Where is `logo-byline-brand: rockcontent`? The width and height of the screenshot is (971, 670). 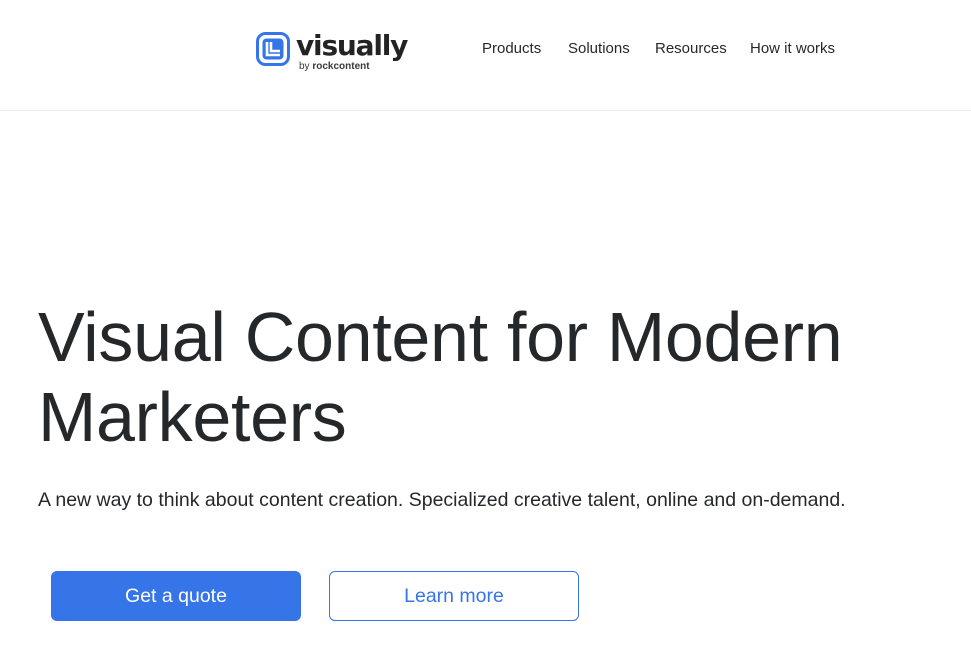
logo-byline-brand: rockcontent is located at coordinates (341, 66).